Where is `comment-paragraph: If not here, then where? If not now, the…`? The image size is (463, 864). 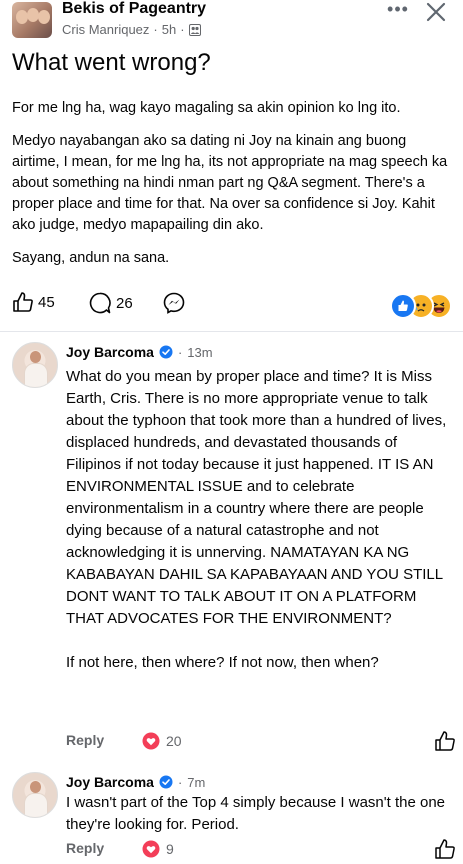
comment-paragraph: If not here, then where? If not now, the… is located at coordinates (222, 662).